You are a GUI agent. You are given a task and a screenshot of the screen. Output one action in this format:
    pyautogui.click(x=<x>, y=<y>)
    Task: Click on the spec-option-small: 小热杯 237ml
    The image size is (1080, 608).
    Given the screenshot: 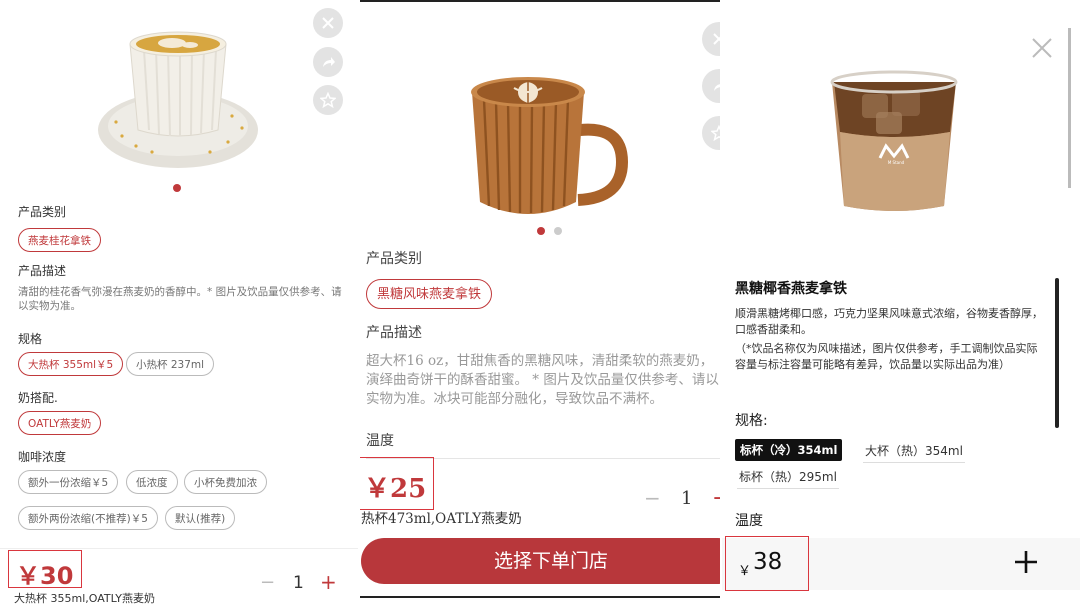 What is the action you would take?
    pyautogui.click(x=170, y=364)
    